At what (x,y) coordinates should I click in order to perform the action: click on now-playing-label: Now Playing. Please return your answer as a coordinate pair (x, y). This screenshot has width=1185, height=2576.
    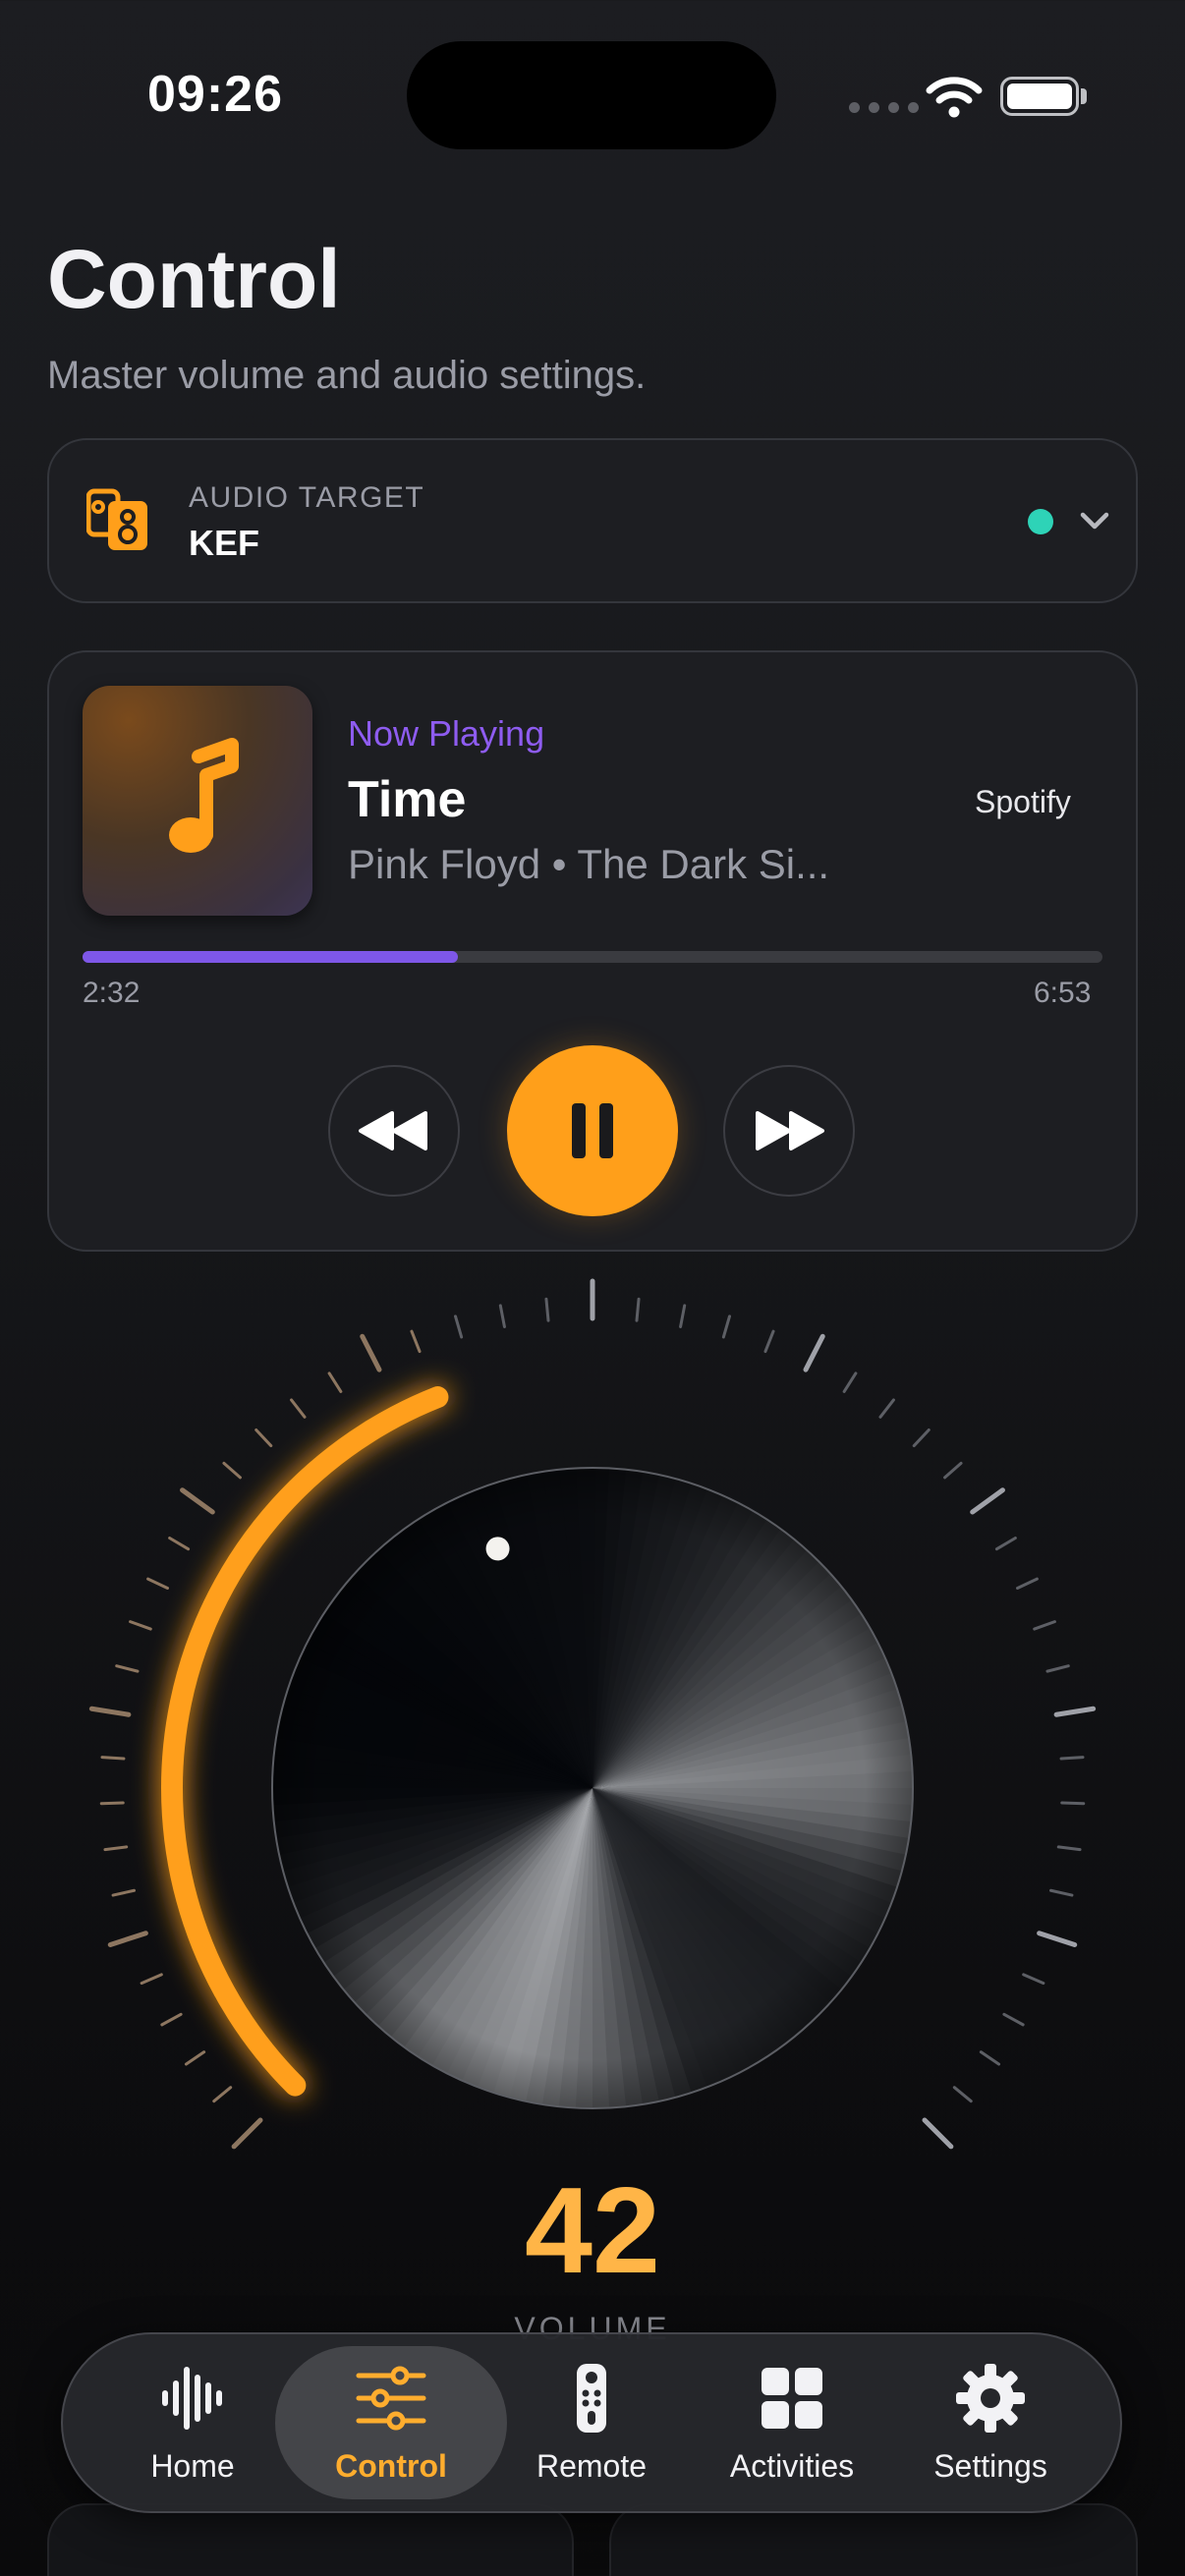
    Looking at the image, I should click on (447, 733).